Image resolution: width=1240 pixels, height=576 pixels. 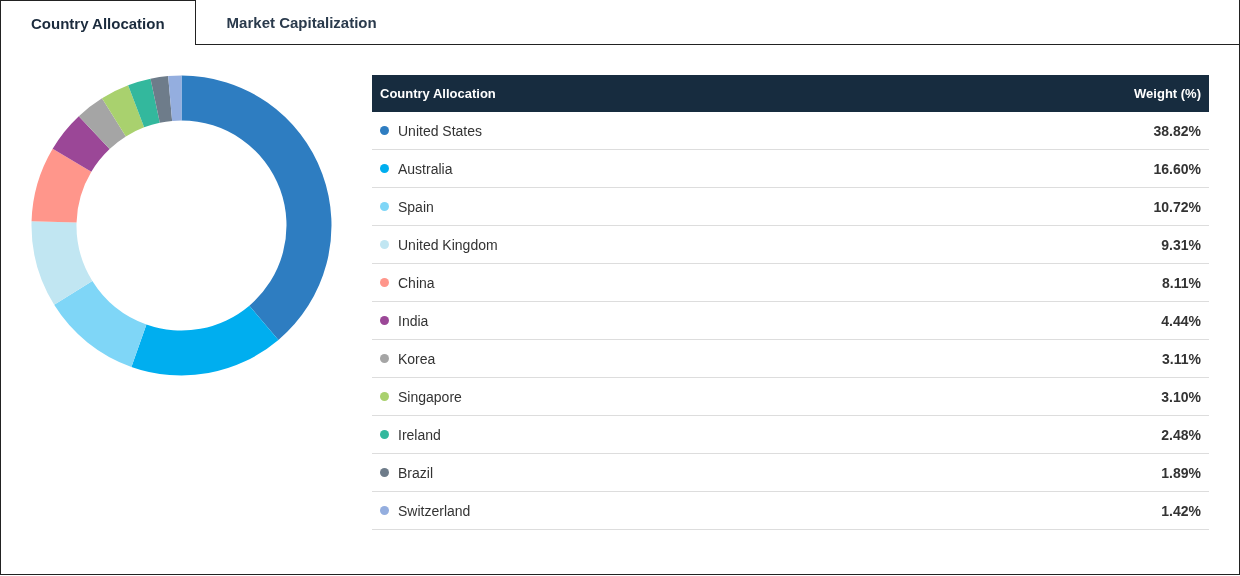 I want to click on weight-value: 1.89%, so click(x=1181, y=472).